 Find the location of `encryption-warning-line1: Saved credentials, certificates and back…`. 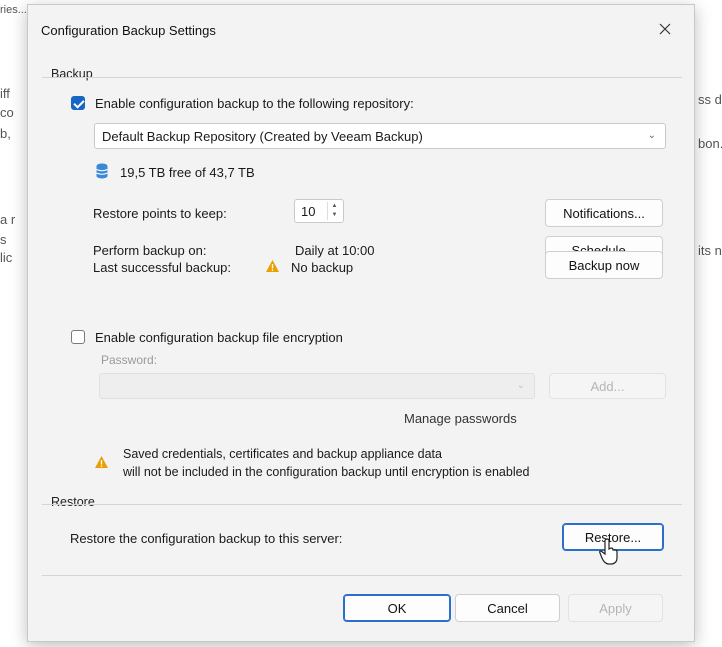

encryption-warning-line1: Saved credentials, certificates and back… is located at coordinates (282, 454).